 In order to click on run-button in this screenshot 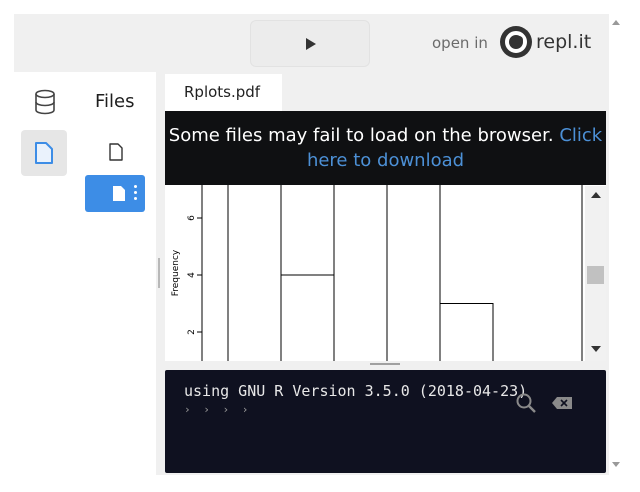, I will do `click(310, 43)`.